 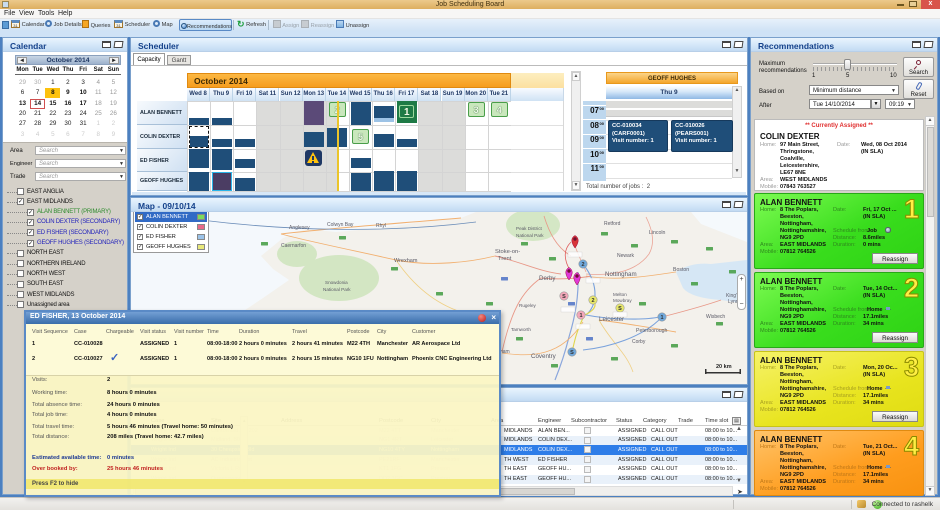 I want to click on svg-text: Stoke-on-, so click(x=507, y=252).